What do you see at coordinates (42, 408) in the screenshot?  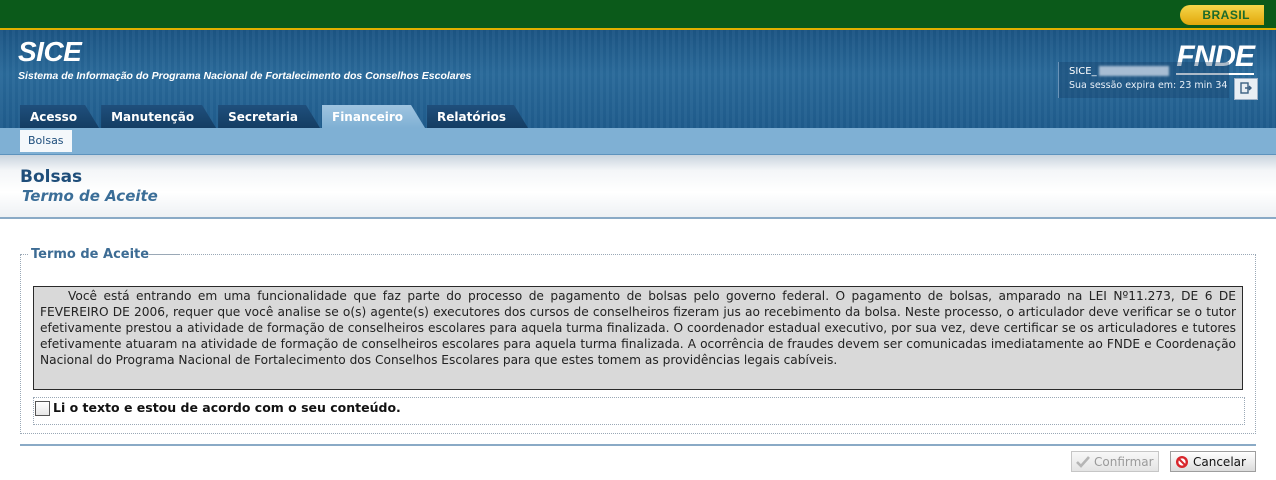 I see `accept-checkbox` at bounding box center [42, 408].